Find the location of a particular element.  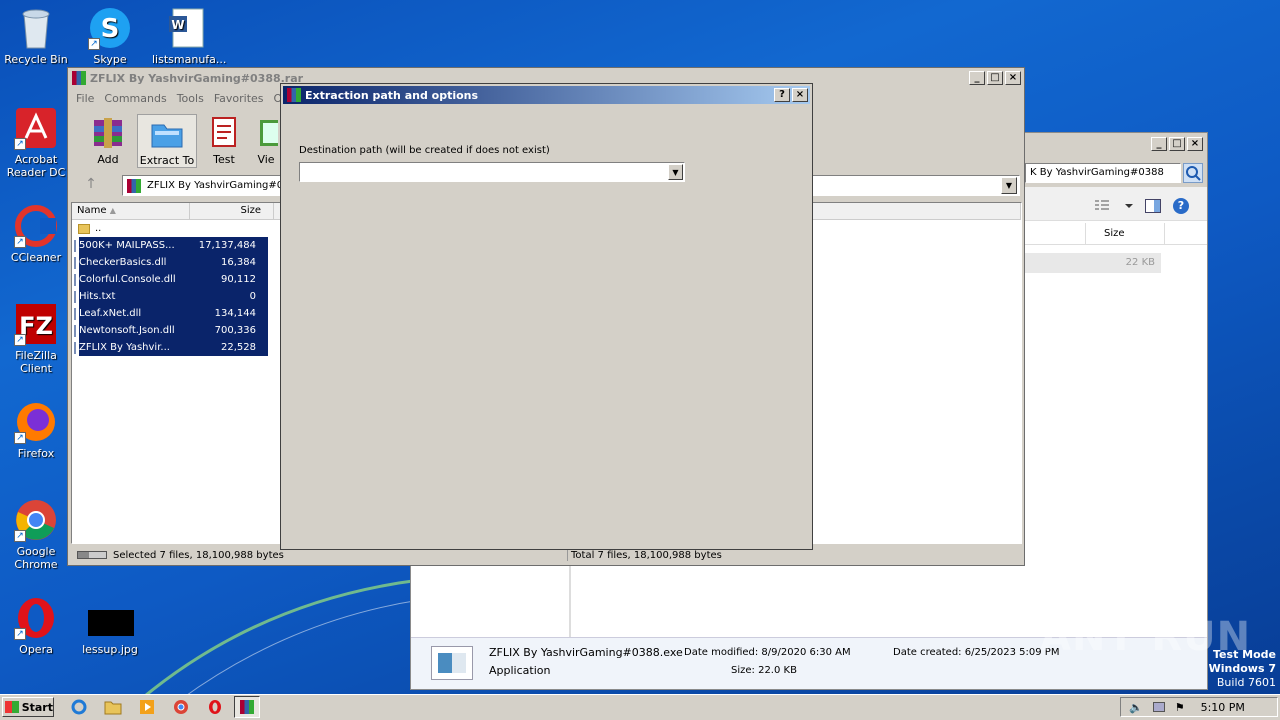

word-document-icon: W is located at coordinates (187, 28).